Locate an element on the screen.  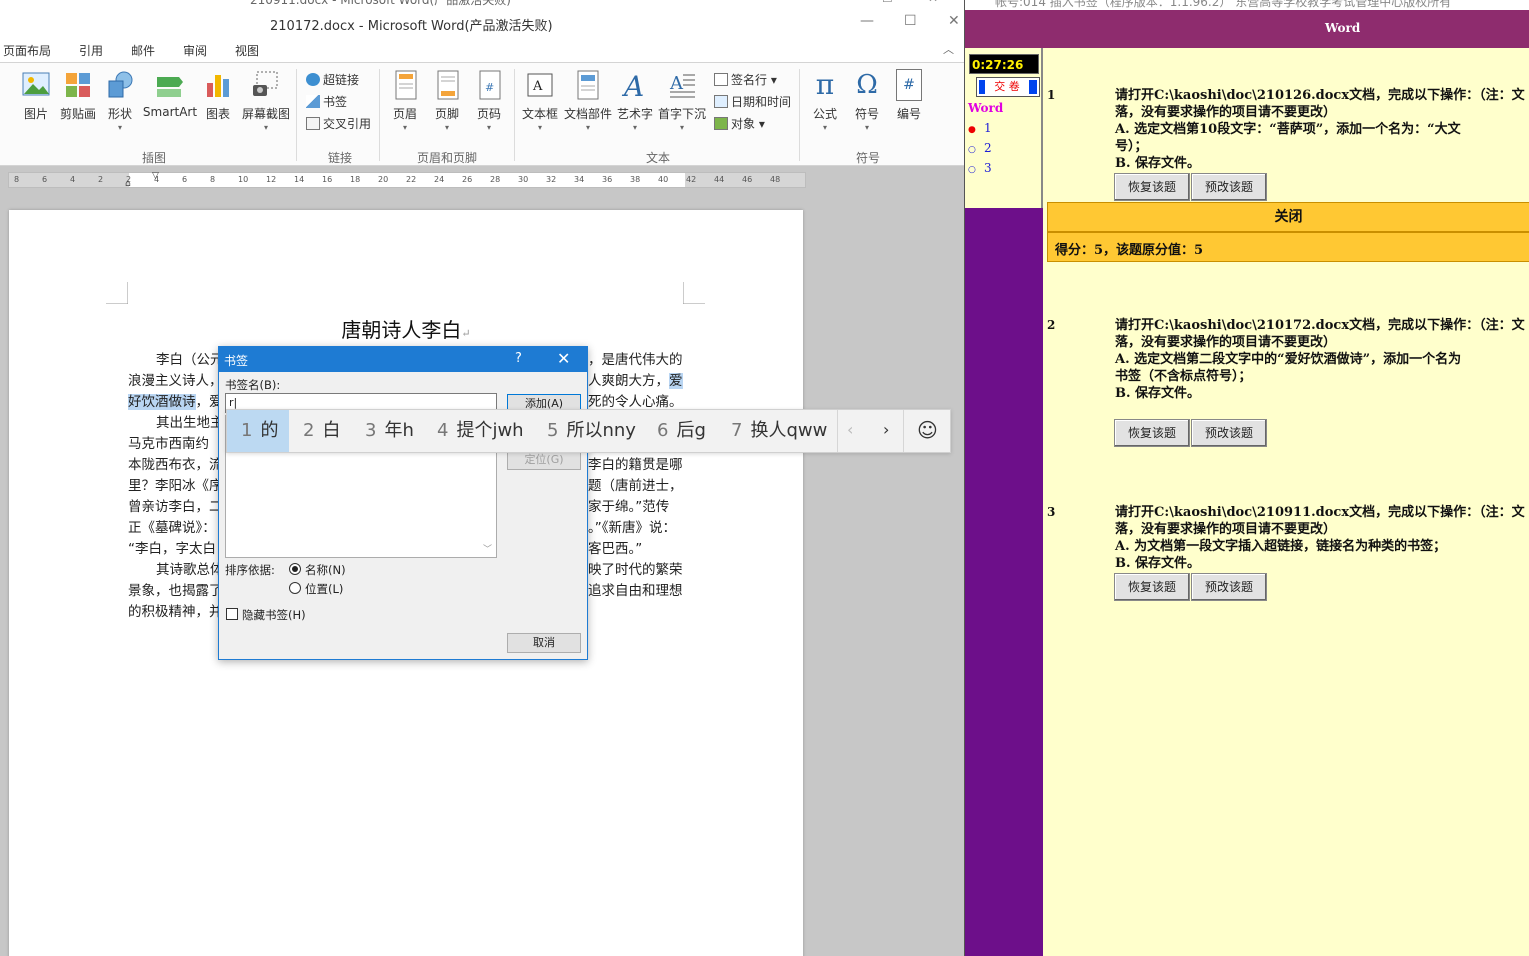
tab-review: 审阅 is located at coordinates (195, 50).